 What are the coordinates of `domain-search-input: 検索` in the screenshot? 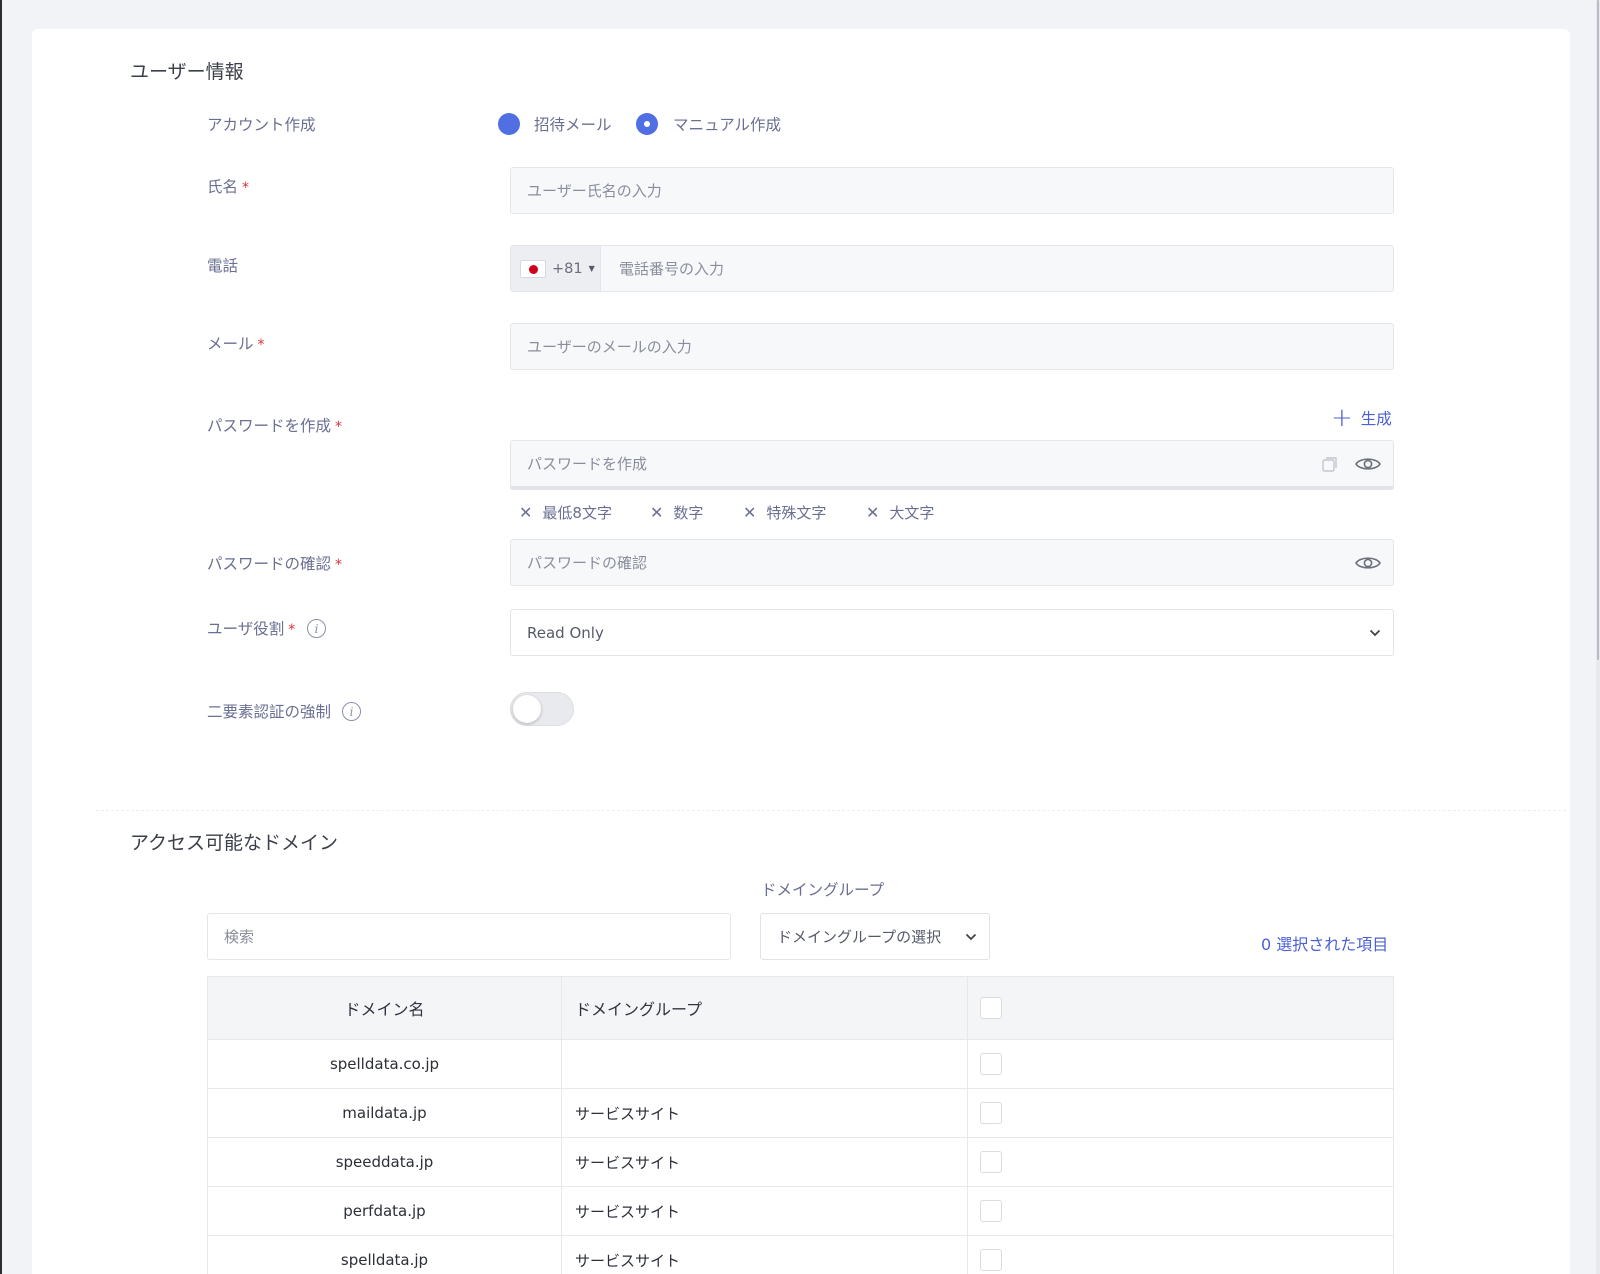 It's located at (469, 936).